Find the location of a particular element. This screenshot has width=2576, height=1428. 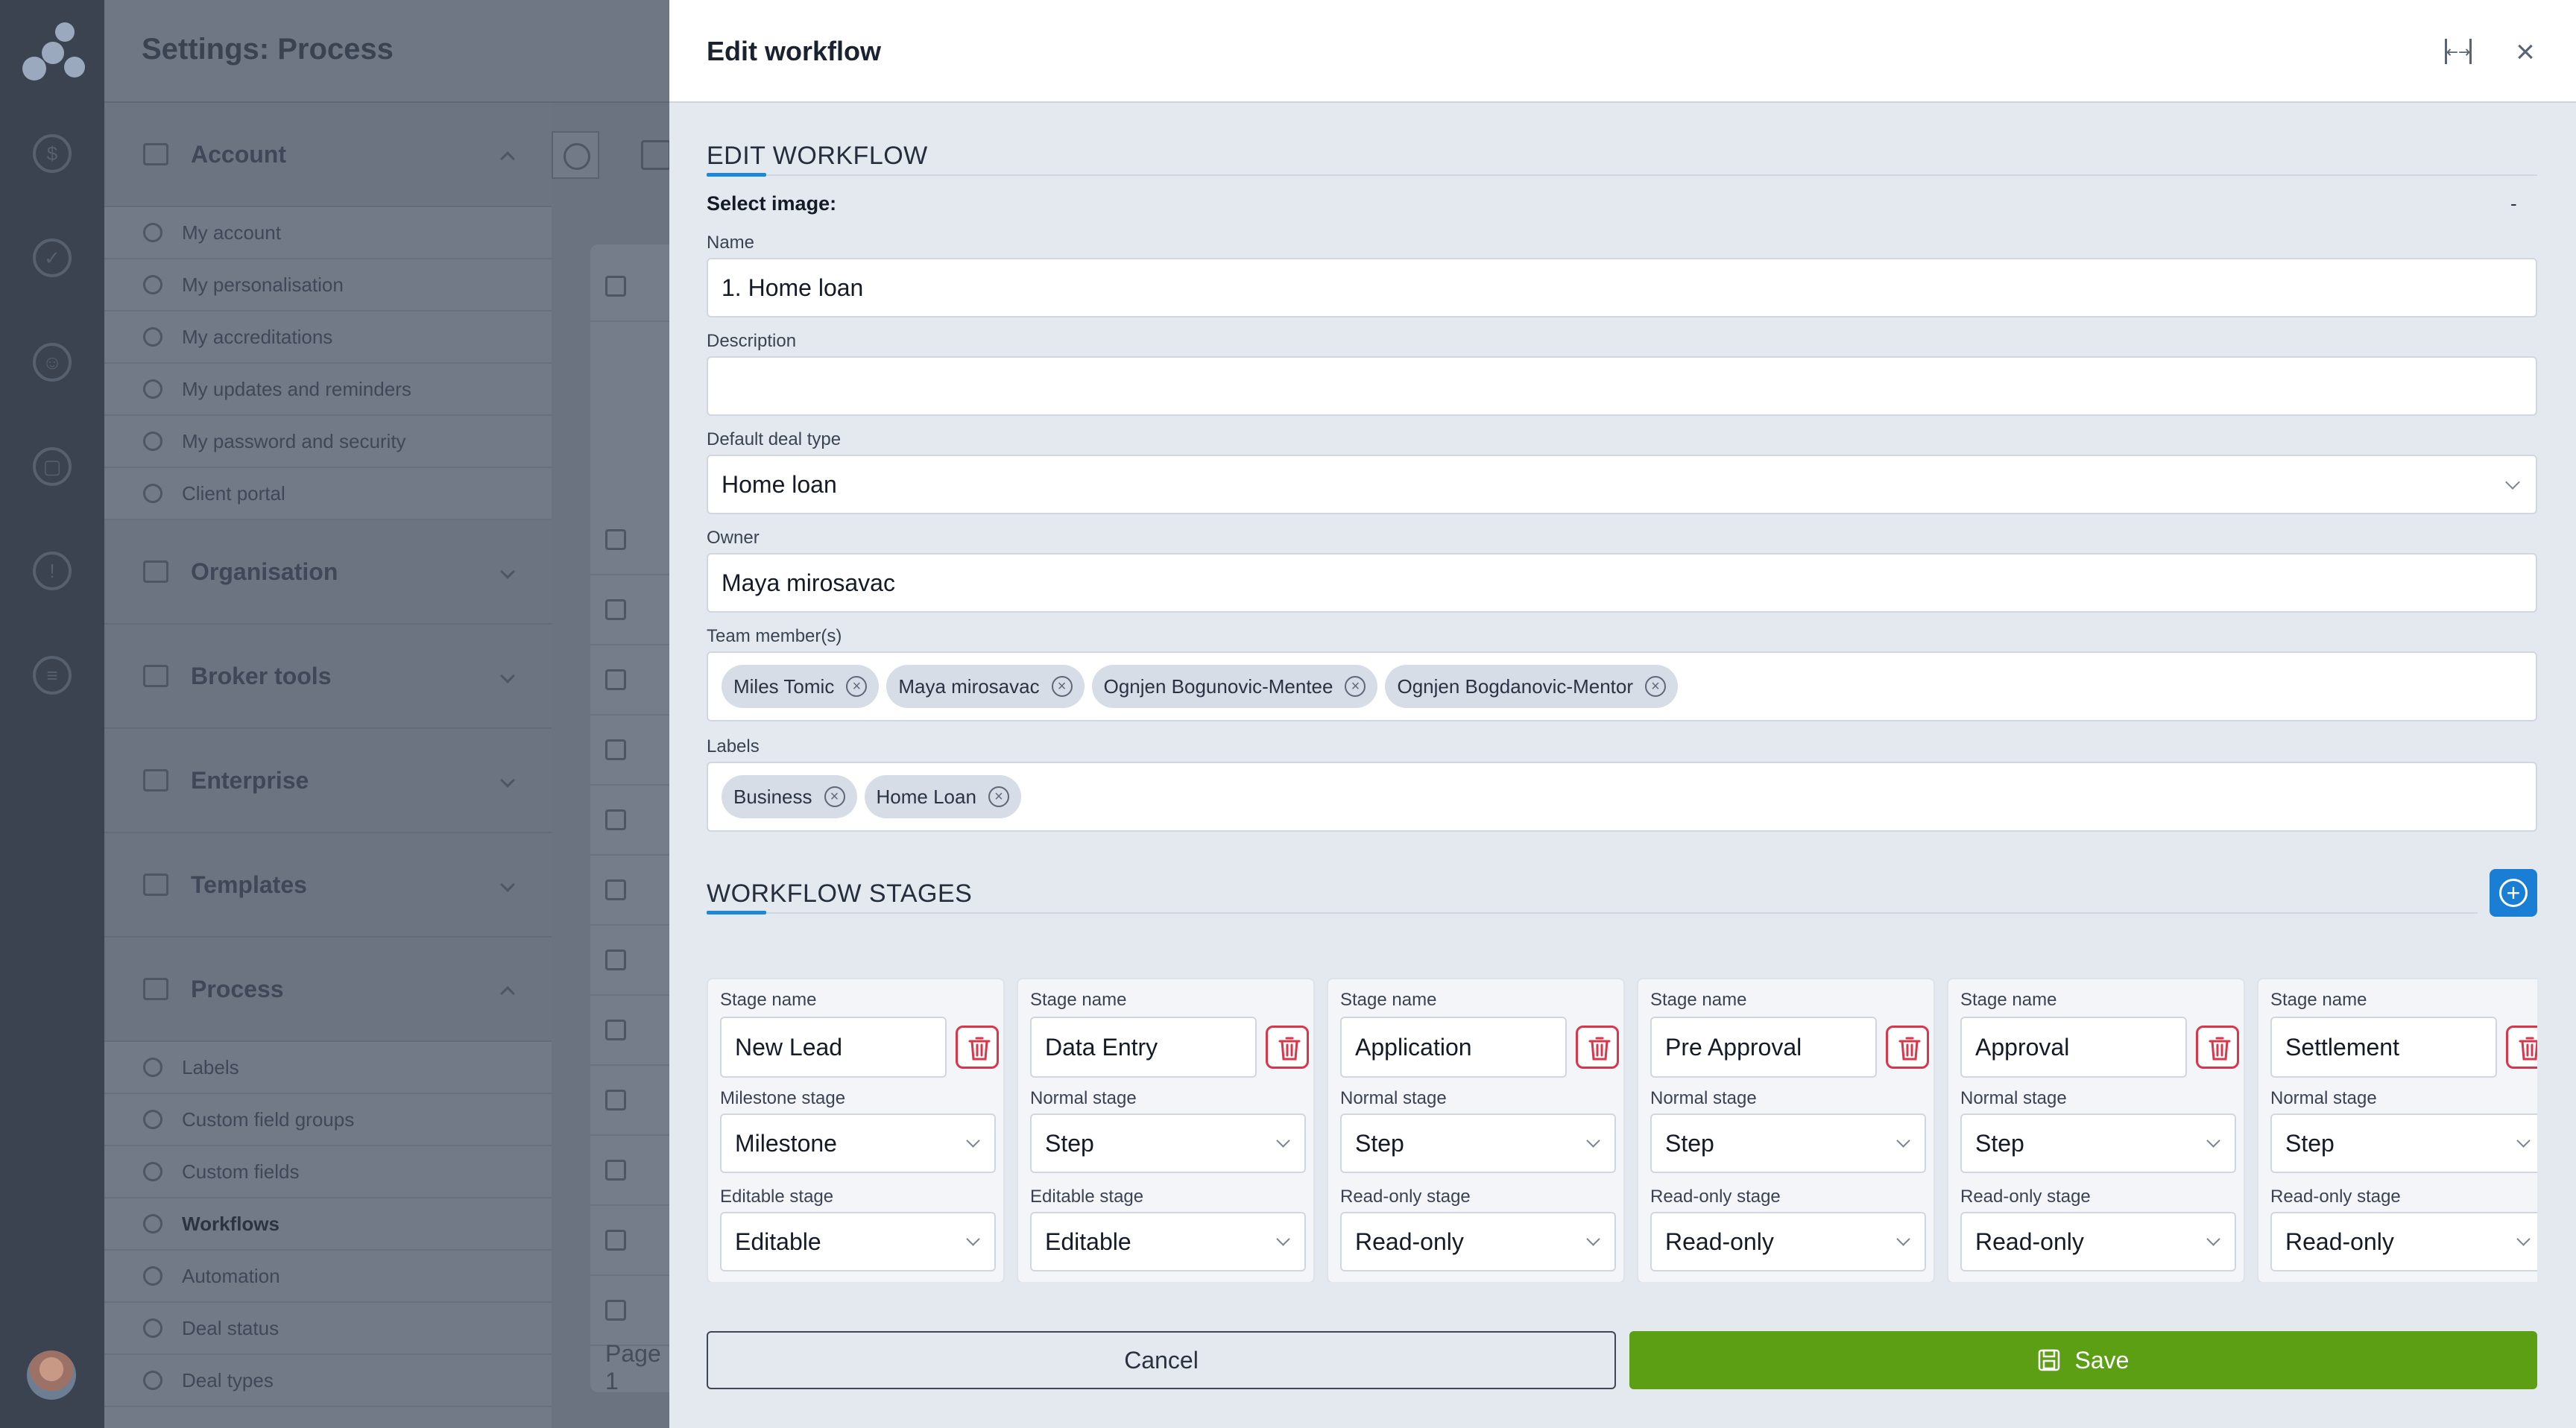

sidebar-group-broker-tools: Broker tools is located at coordinates (328, 677).